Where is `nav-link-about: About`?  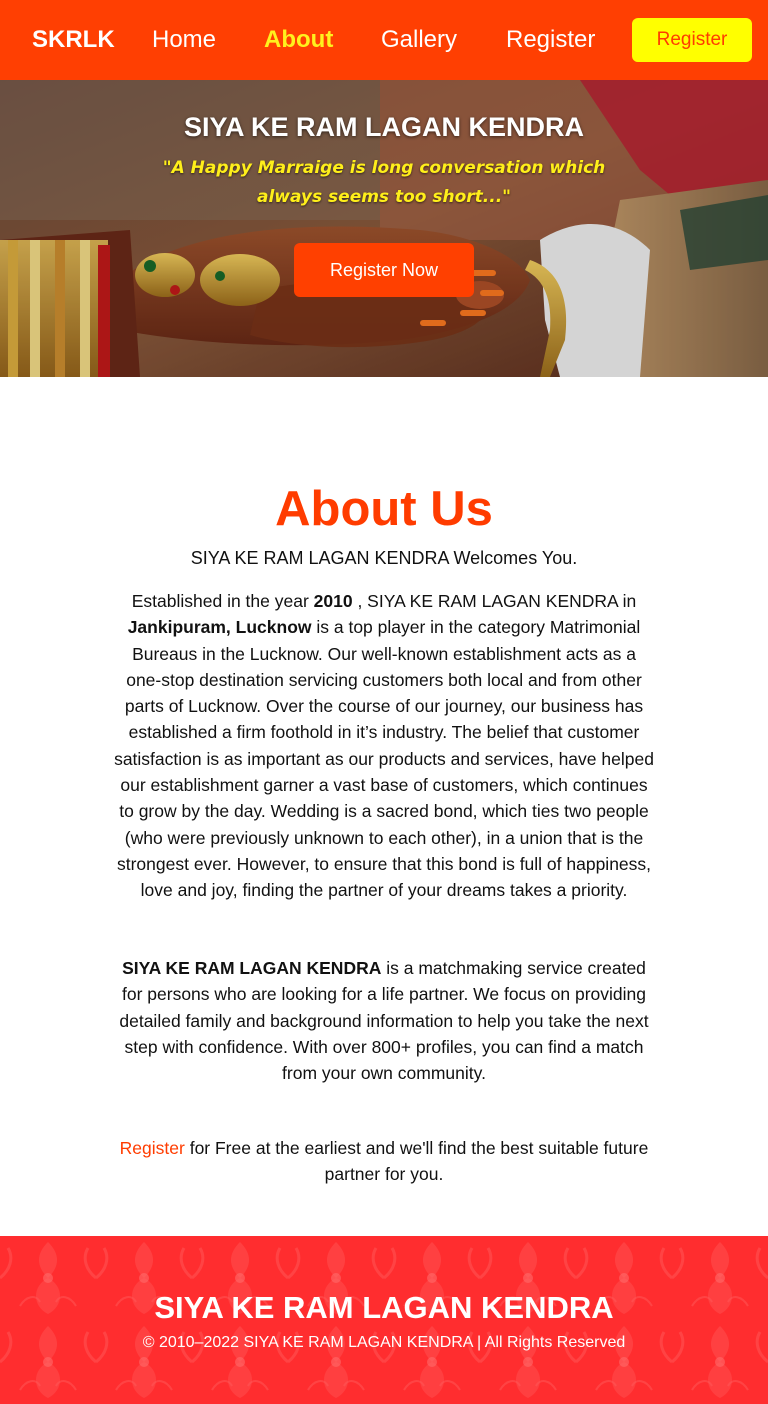 nav-link-about: About is located at coordinates (298, 40).